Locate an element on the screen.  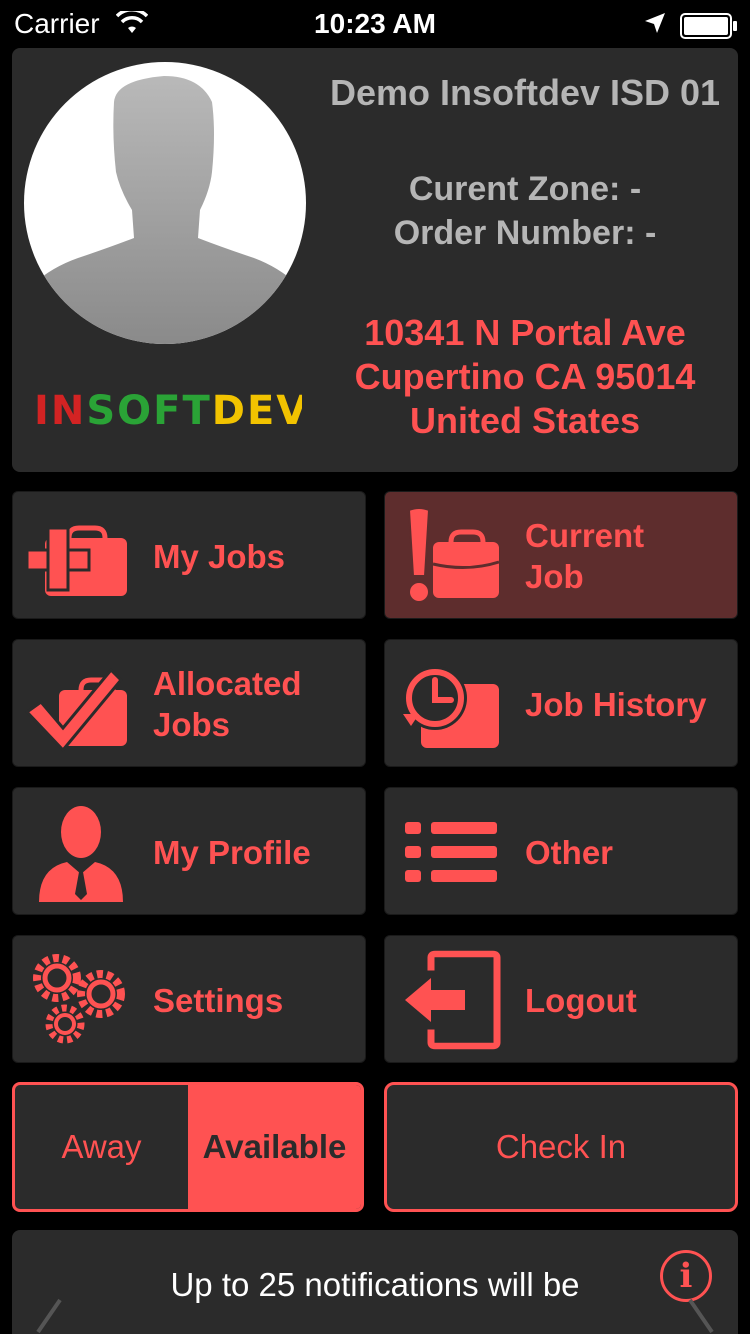
user-profile-icon is located at coordinates (81, 854).